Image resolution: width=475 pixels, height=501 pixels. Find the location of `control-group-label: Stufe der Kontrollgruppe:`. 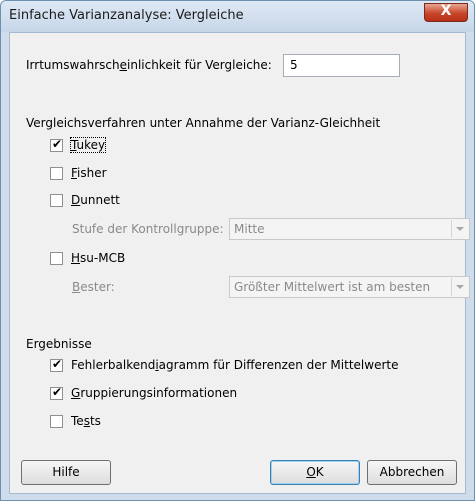

control-group-label: Stufe der Kontrollgruppe: is located at coordinates (148, 229).